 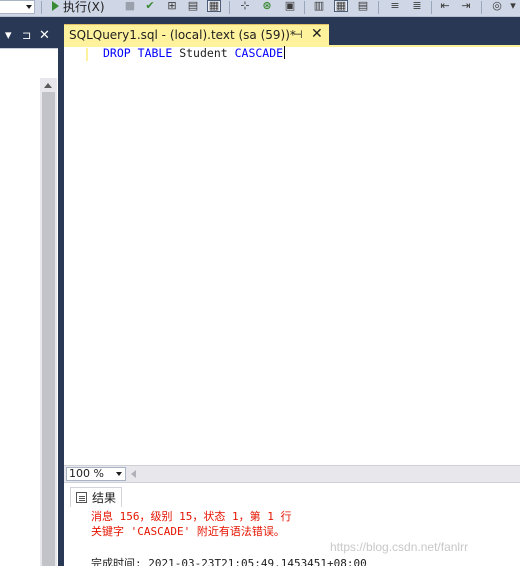 What do you see at coordinates (395, 6) in the screenshot?
I see `comment-icon: ≡` at bounding box center [395, 6].